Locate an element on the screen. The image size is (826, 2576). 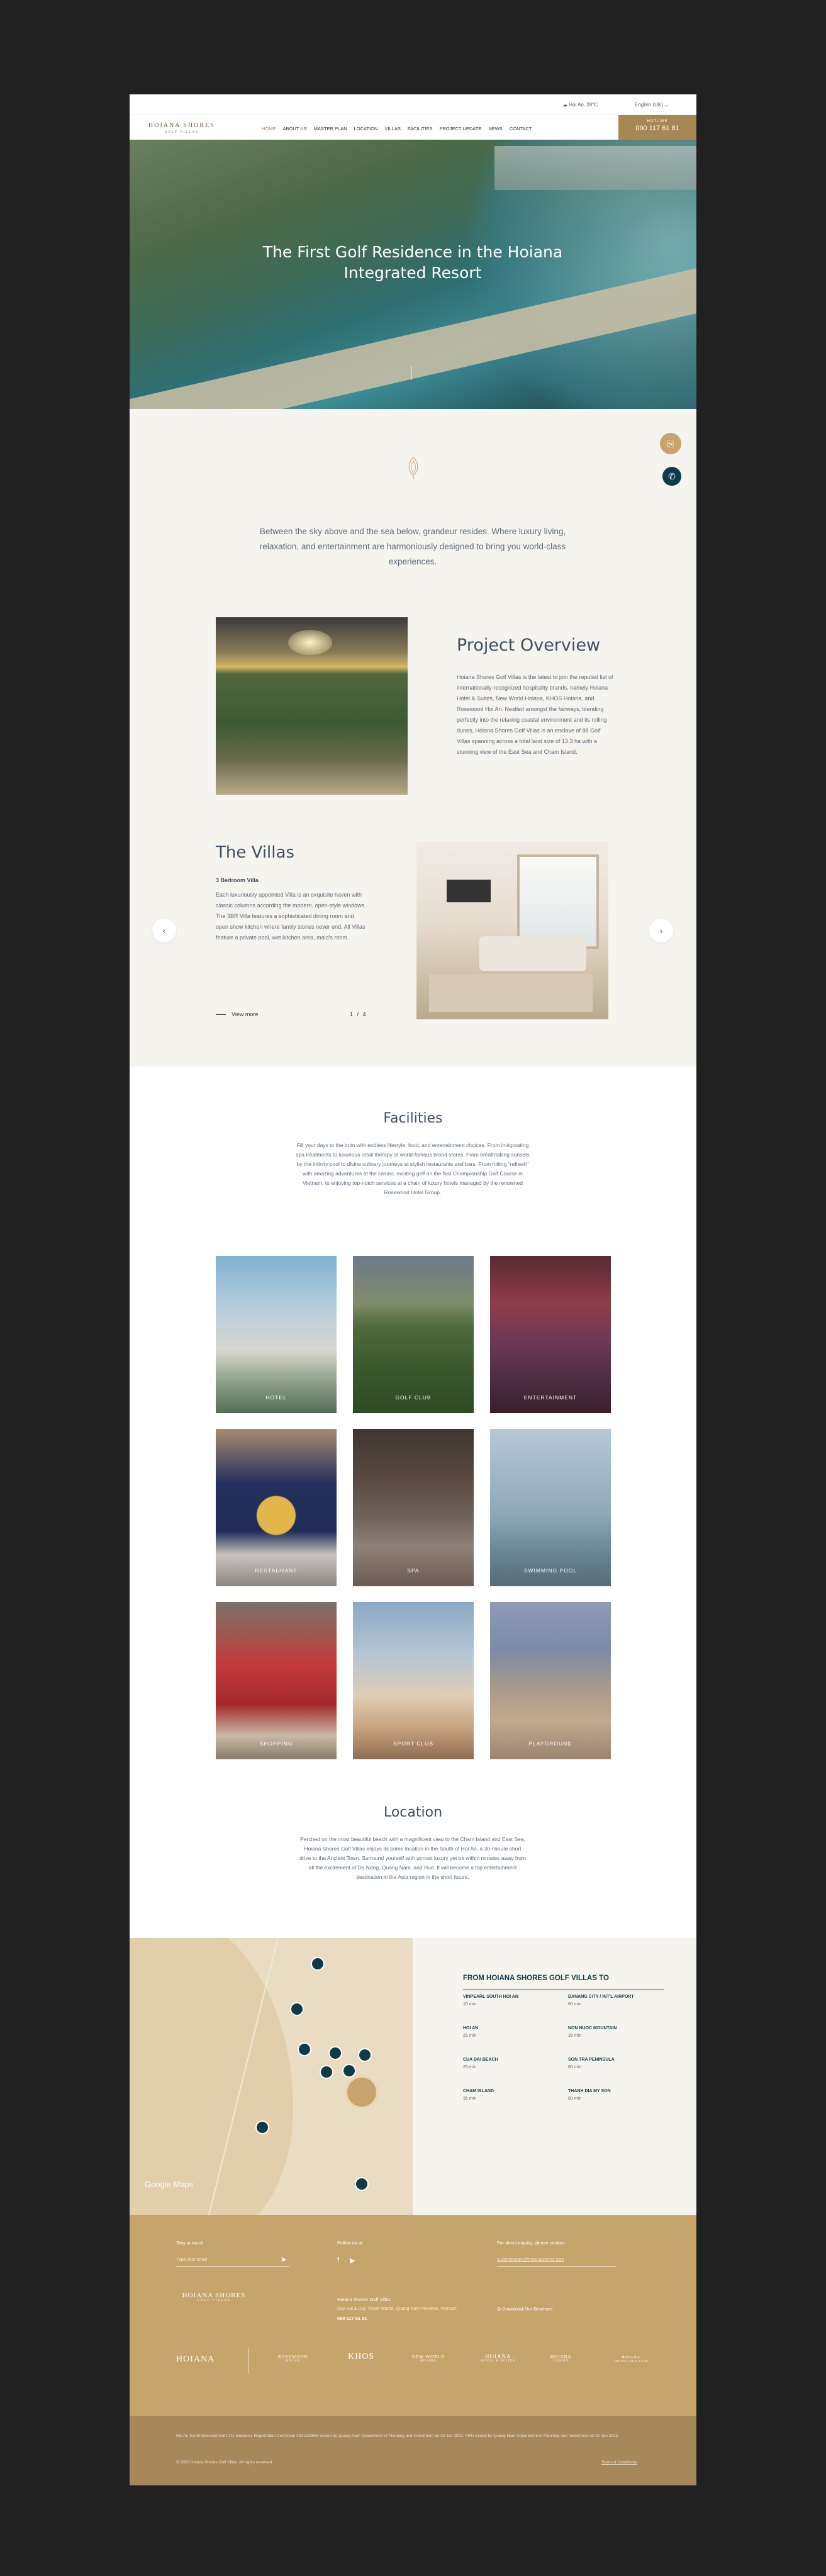
brochure-link: ⎙ Download Our Brochure is located at coordinates (525, 2309).